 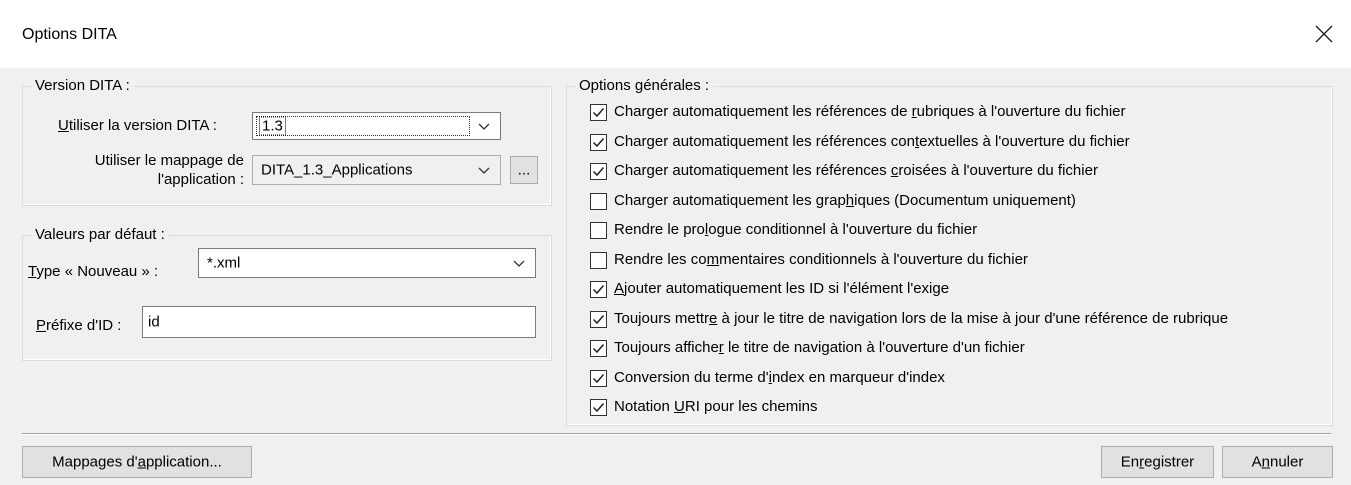 I want to click on dita-version-label: Utiliser la version DITA :, so click(x=137, y=125).